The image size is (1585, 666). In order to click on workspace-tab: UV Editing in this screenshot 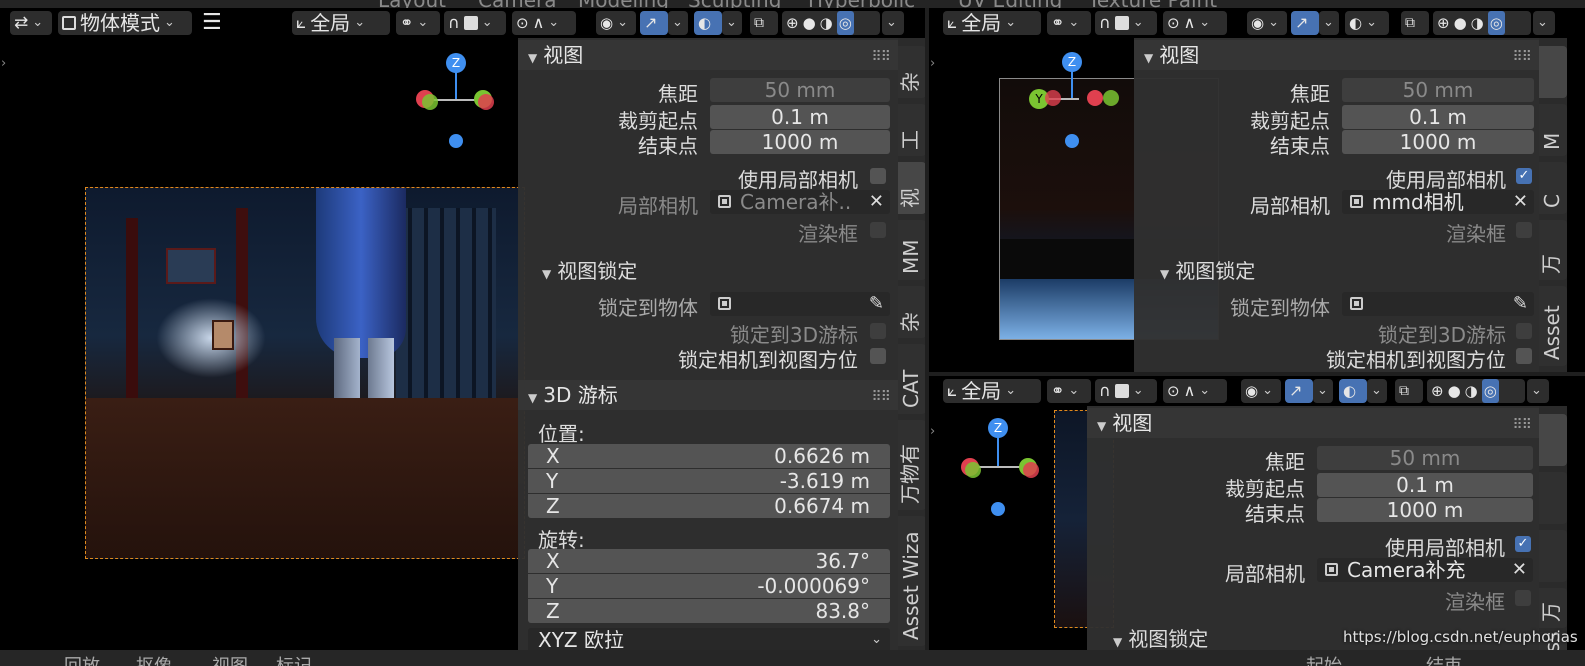, I will do `click(1010, 4)`.